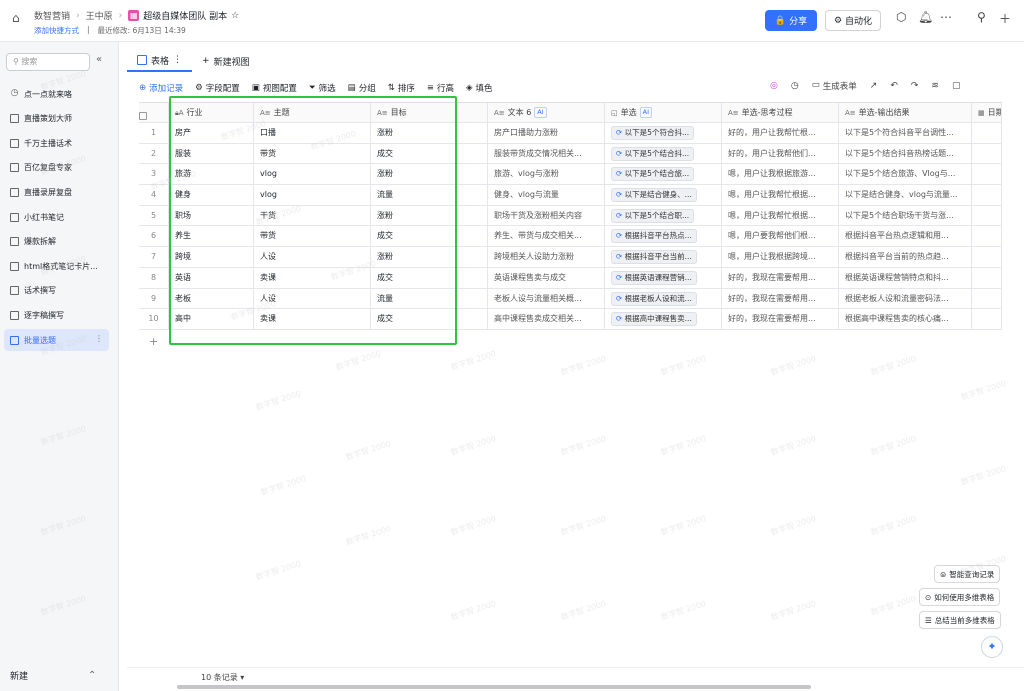 The width and height of the screenshot is (1024, 691). Describe the element at coordinates (546, 174) in the screenshot. I see `table-cell: 旅游、vlog与涨粉` at that location.